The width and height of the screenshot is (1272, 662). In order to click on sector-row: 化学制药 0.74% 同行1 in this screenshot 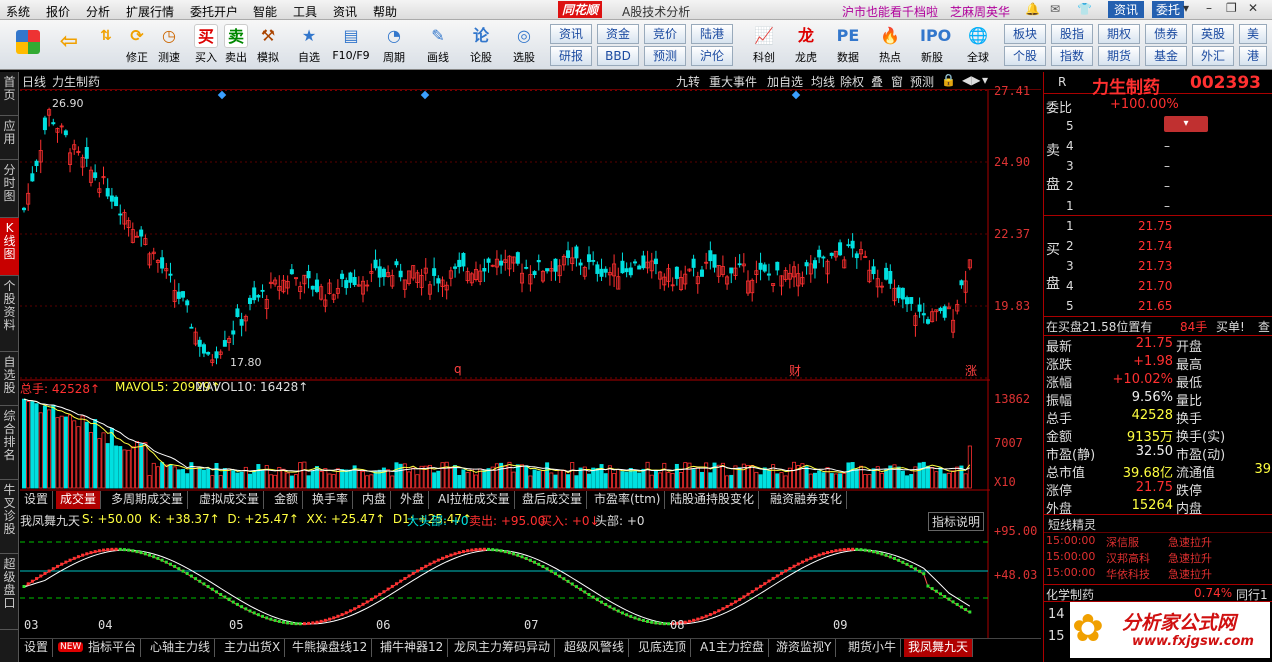, I will do `click(1158, 593)`.